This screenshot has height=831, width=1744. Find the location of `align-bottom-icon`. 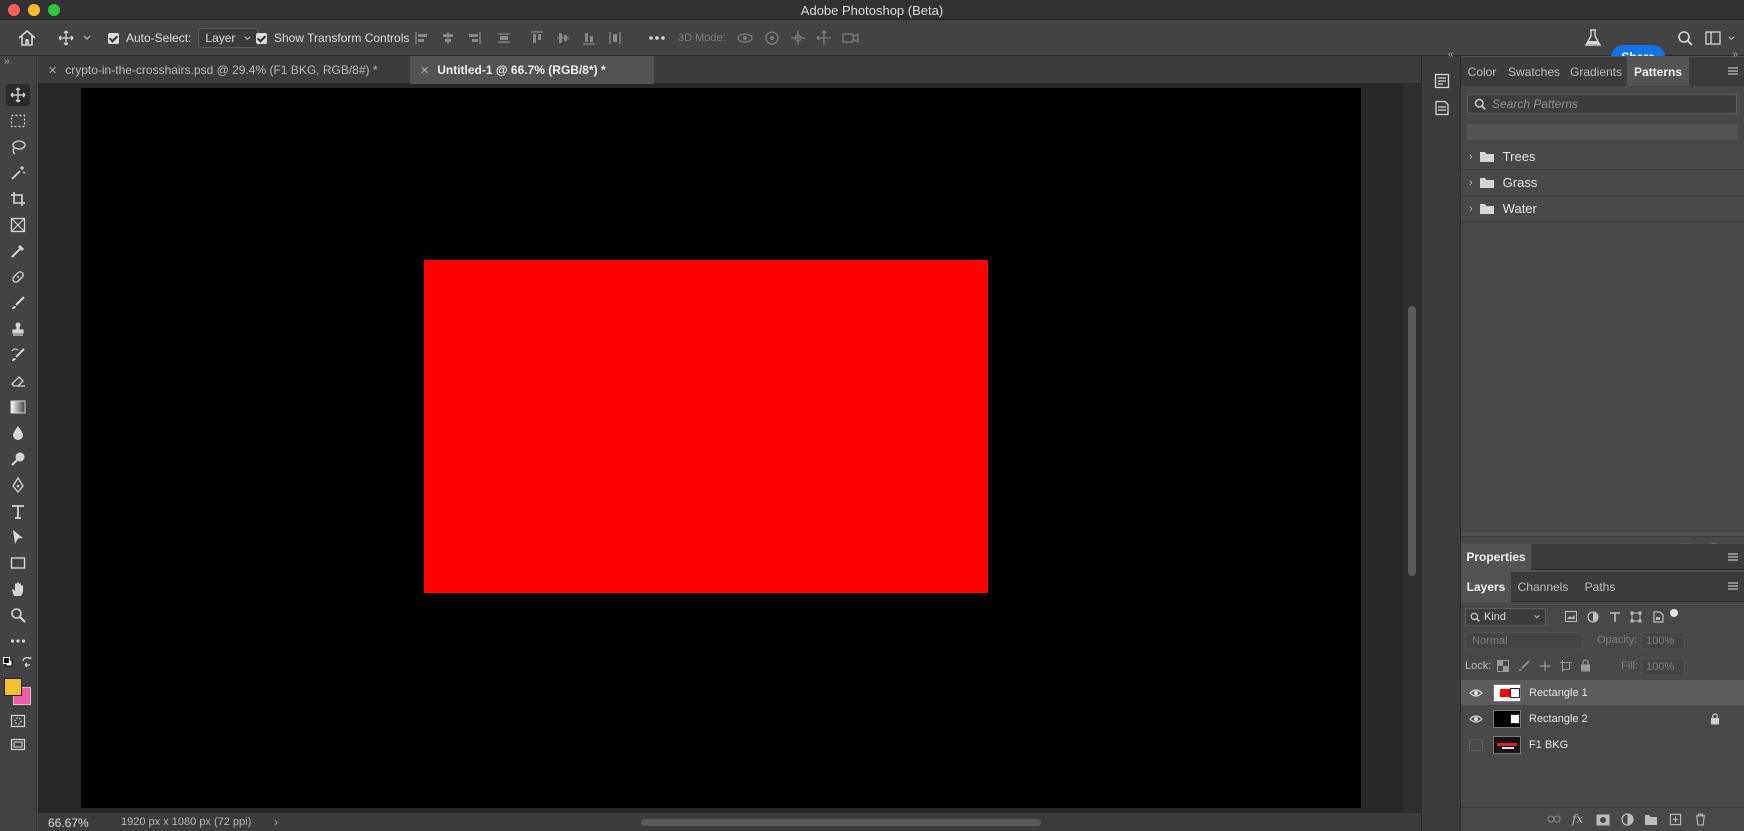

align-bottom-icon is located at coordinates (589, 38).